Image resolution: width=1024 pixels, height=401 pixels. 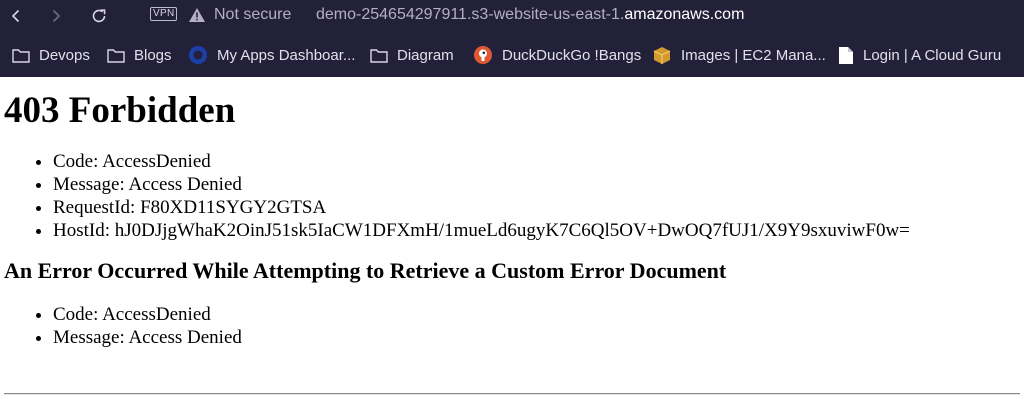 I want to click on page-title: 403 Forbidden, so click(x=120, y=110).